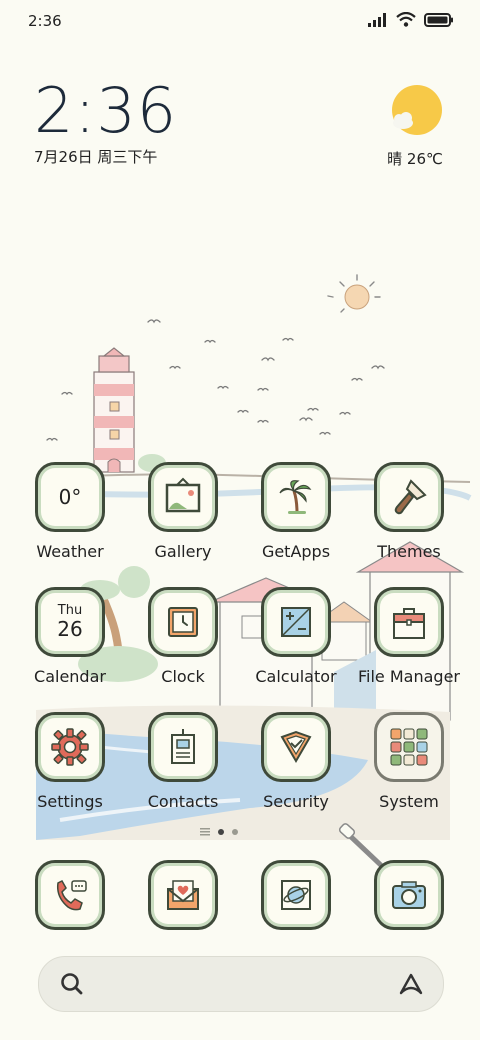 This screenshot has height=1040, width=480. Describe the element at coordinates (70, 801) in the screenshot. I see `app-label: Settings` at that location.